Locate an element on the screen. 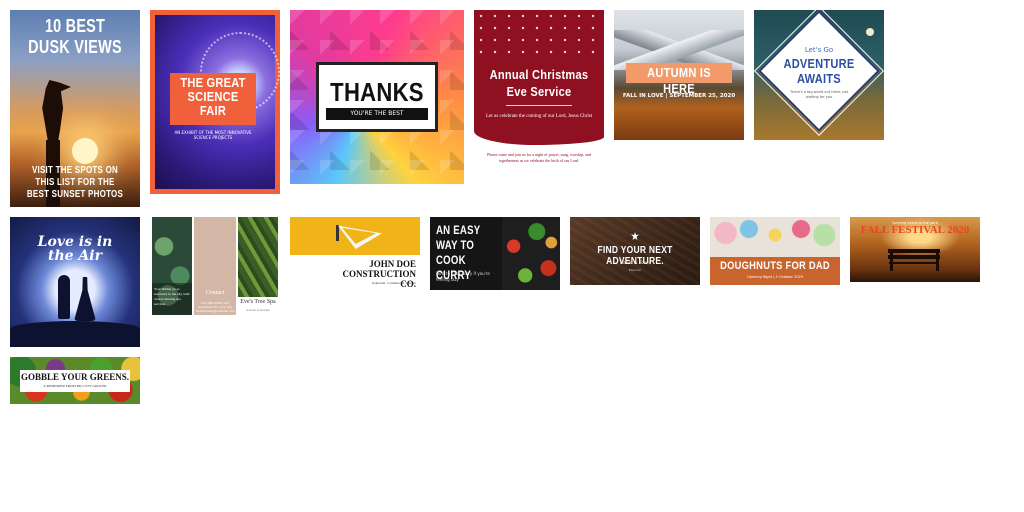 The image size is (1024, 512). template-thumbnail-thanks: THANKS YOU'RE THE BEST is located at coordinates (377, 97).